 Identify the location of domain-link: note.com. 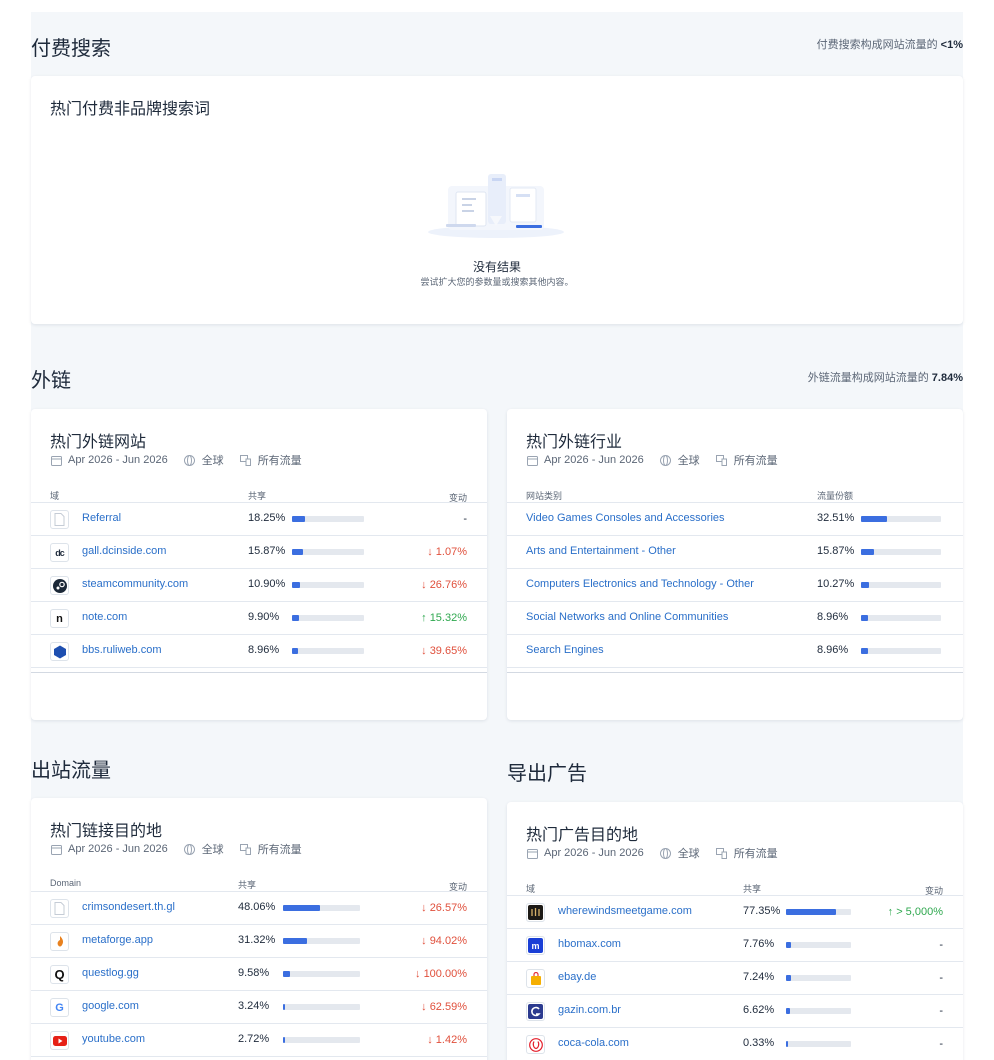
(104, 617).